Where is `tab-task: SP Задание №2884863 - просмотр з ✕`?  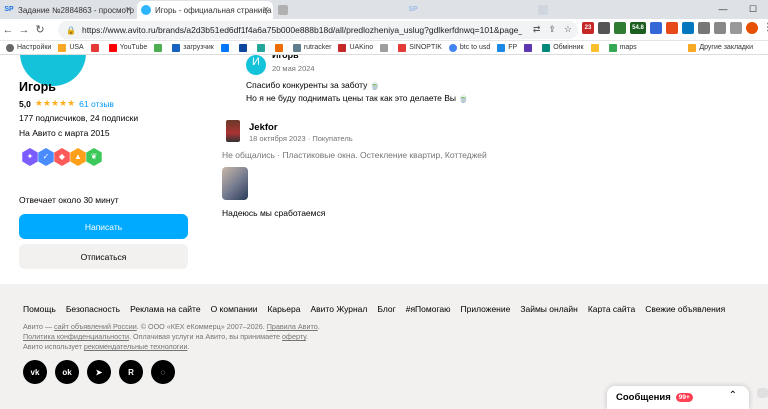 tab-task: SP Задание №2884863 - просмотр з ✕ is located at coordinates (68, 10).